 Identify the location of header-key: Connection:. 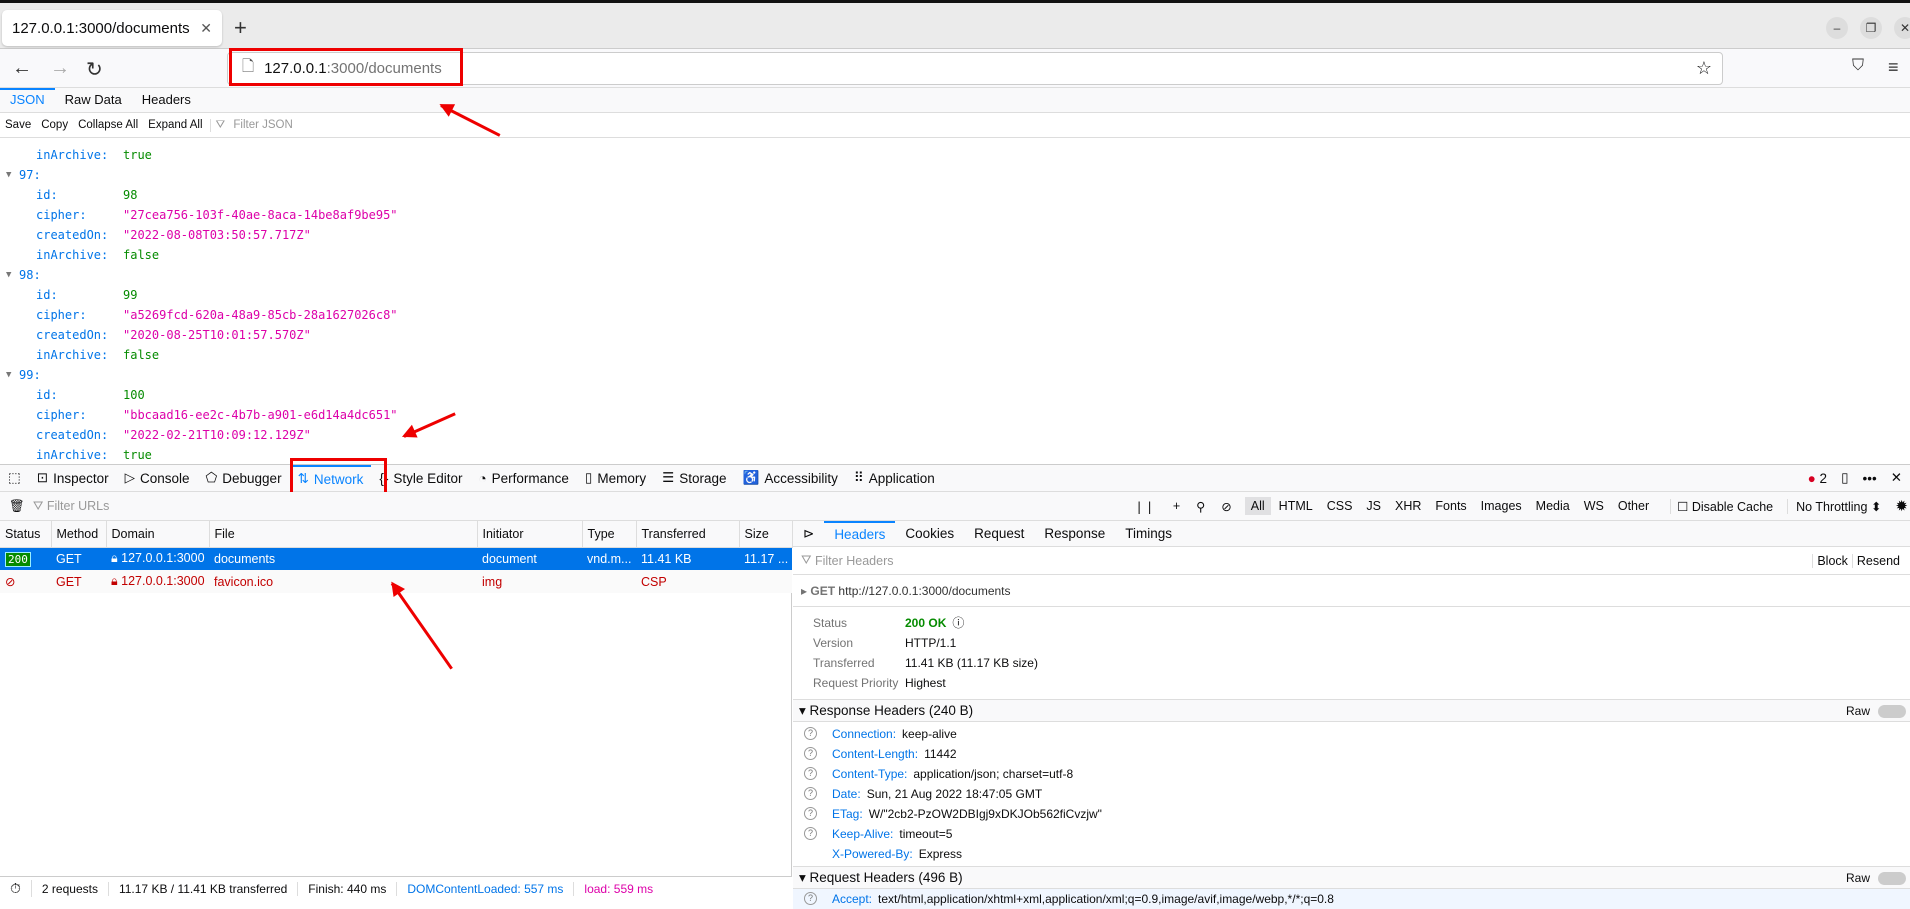
(864, 734).